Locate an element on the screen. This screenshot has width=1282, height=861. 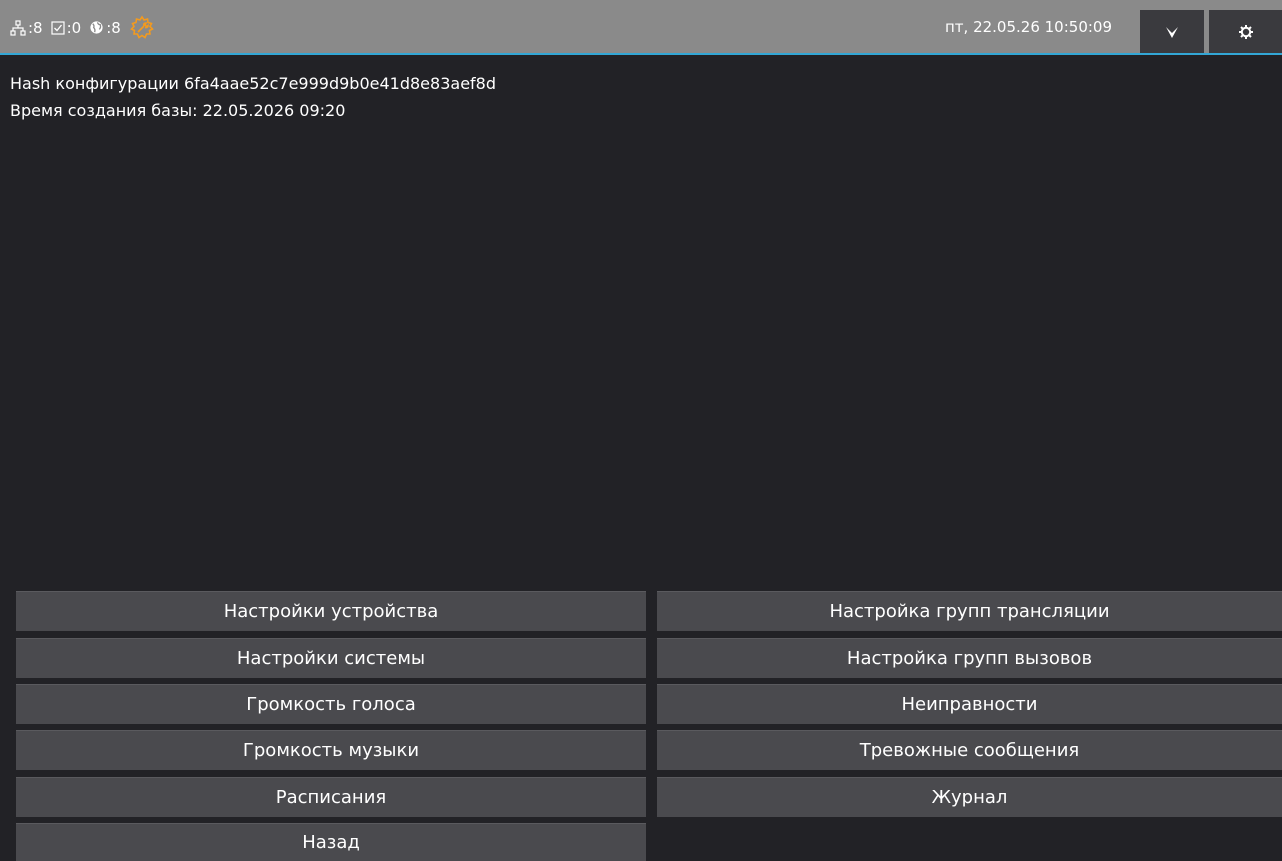
db-creation-time: Время создания базы: 22.05.2026 09:20 is located at coordinates (178, 110).